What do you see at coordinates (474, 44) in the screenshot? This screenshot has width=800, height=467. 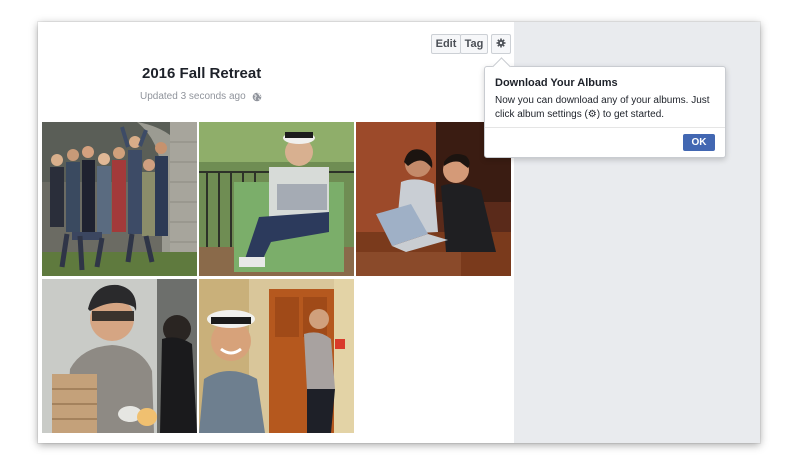 I see `tag-button: Tag` at bounding box center [474, 44].